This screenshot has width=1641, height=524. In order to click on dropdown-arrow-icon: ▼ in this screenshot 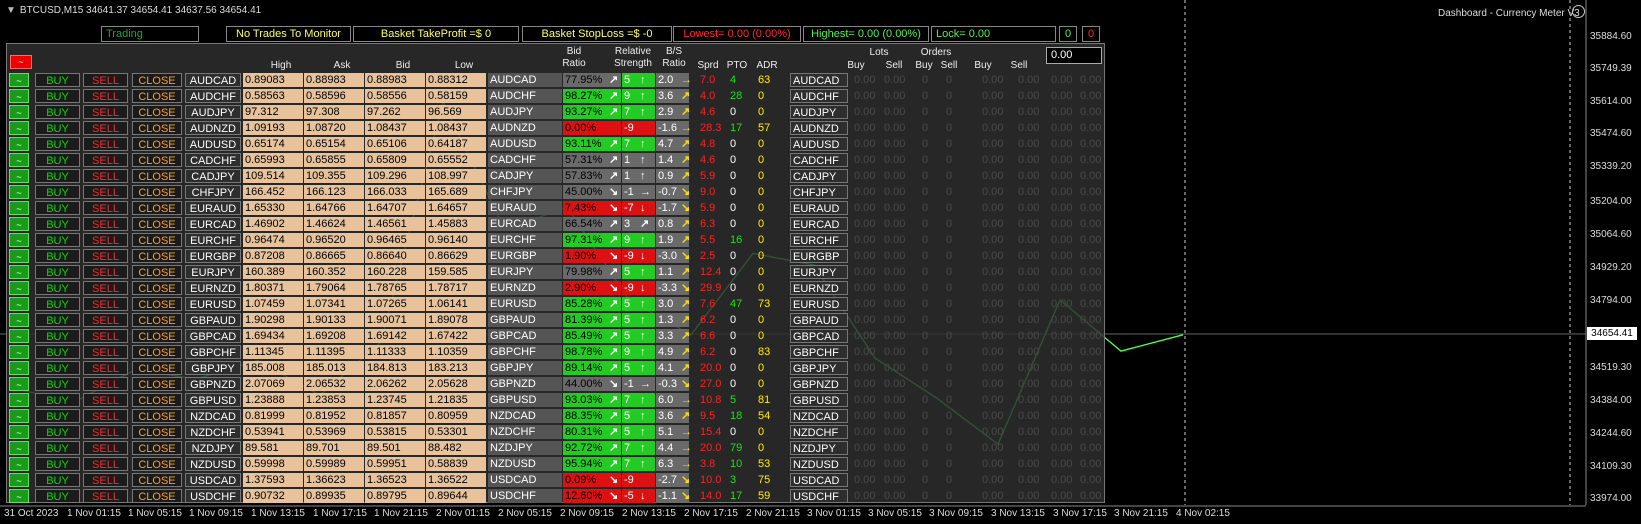, I will do `click(11, 10)`.